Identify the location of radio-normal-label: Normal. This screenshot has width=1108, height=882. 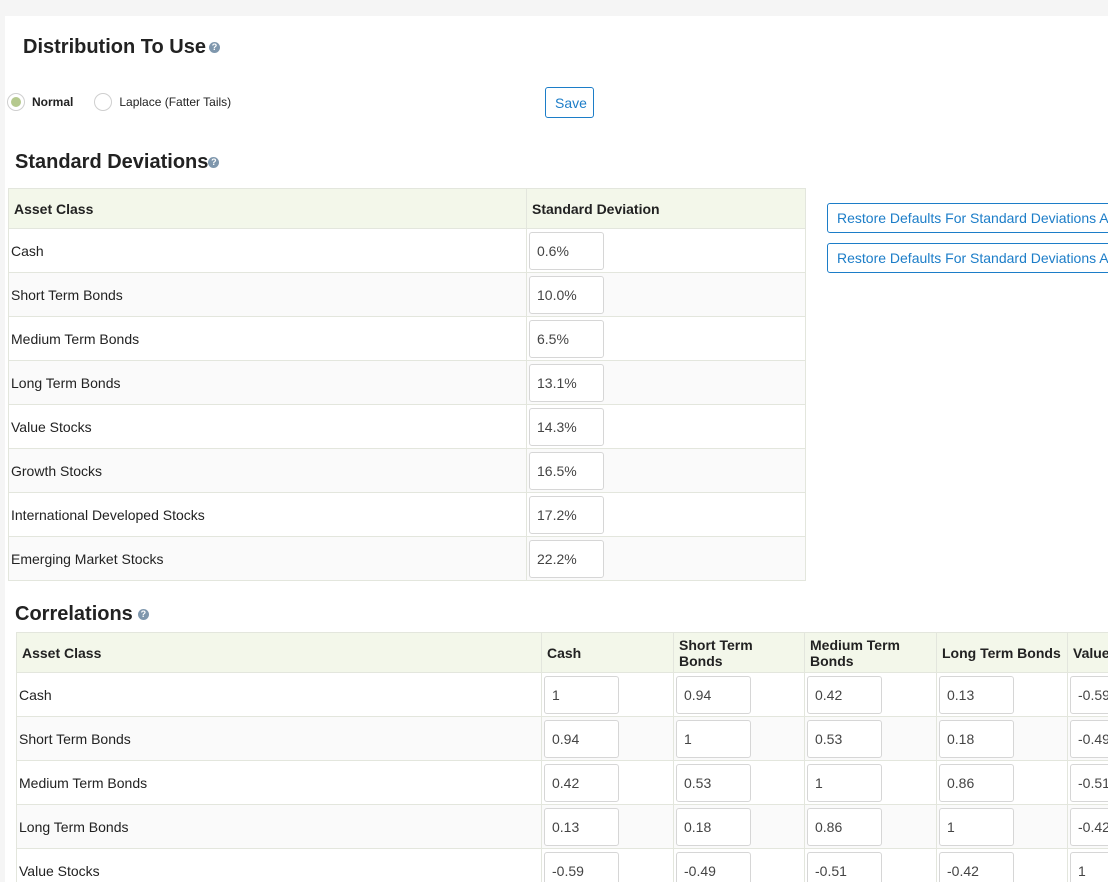
(52, 102).